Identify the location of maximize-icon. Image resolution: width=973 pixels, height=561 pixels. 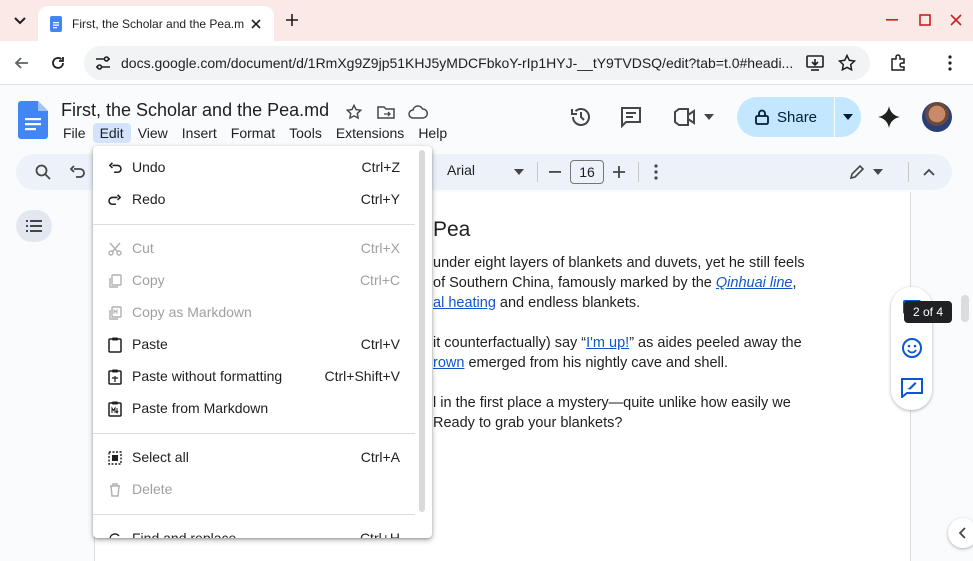
(925, 20).